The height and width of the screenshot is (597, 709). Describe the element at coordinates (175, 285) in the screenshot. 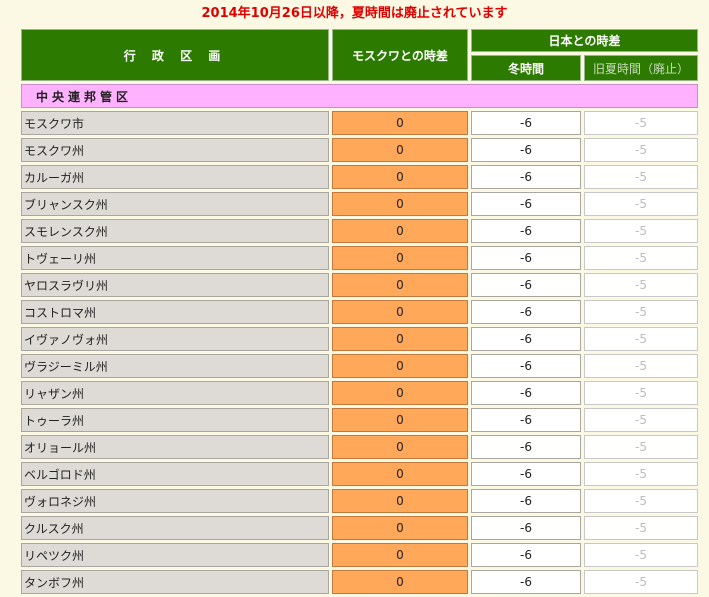

I see `region-name-cell: ヤロスラヴリ州` at that location.